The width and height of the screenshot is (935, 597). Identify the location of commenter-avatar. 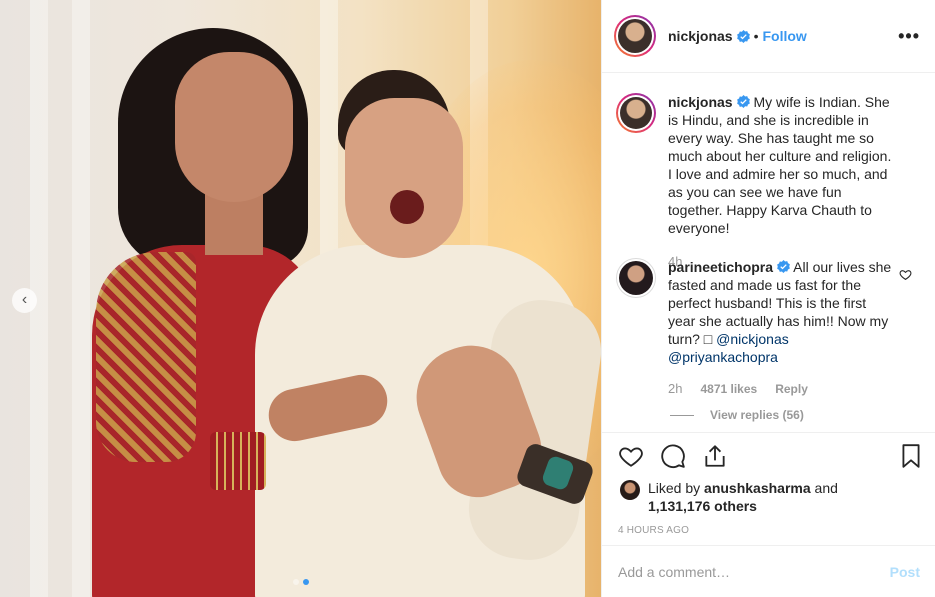
(636, 278).